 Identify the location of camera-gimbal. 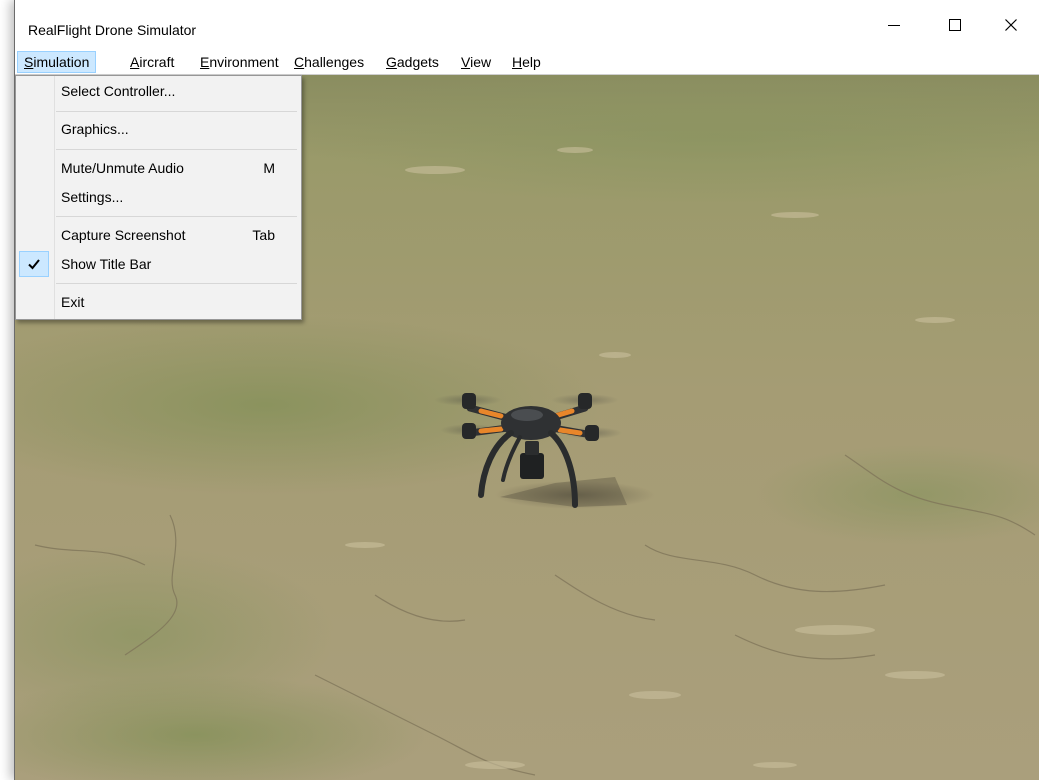
(532, 466).